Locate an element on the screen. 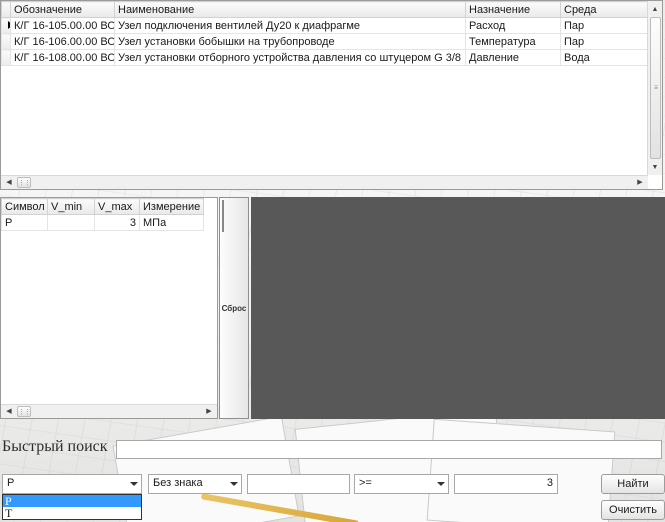 Image resolution: width=665 pixels, height=522 pixels. cell-code: К/Г 16-106.00.00 ВО is located at coordinates (62, 41).